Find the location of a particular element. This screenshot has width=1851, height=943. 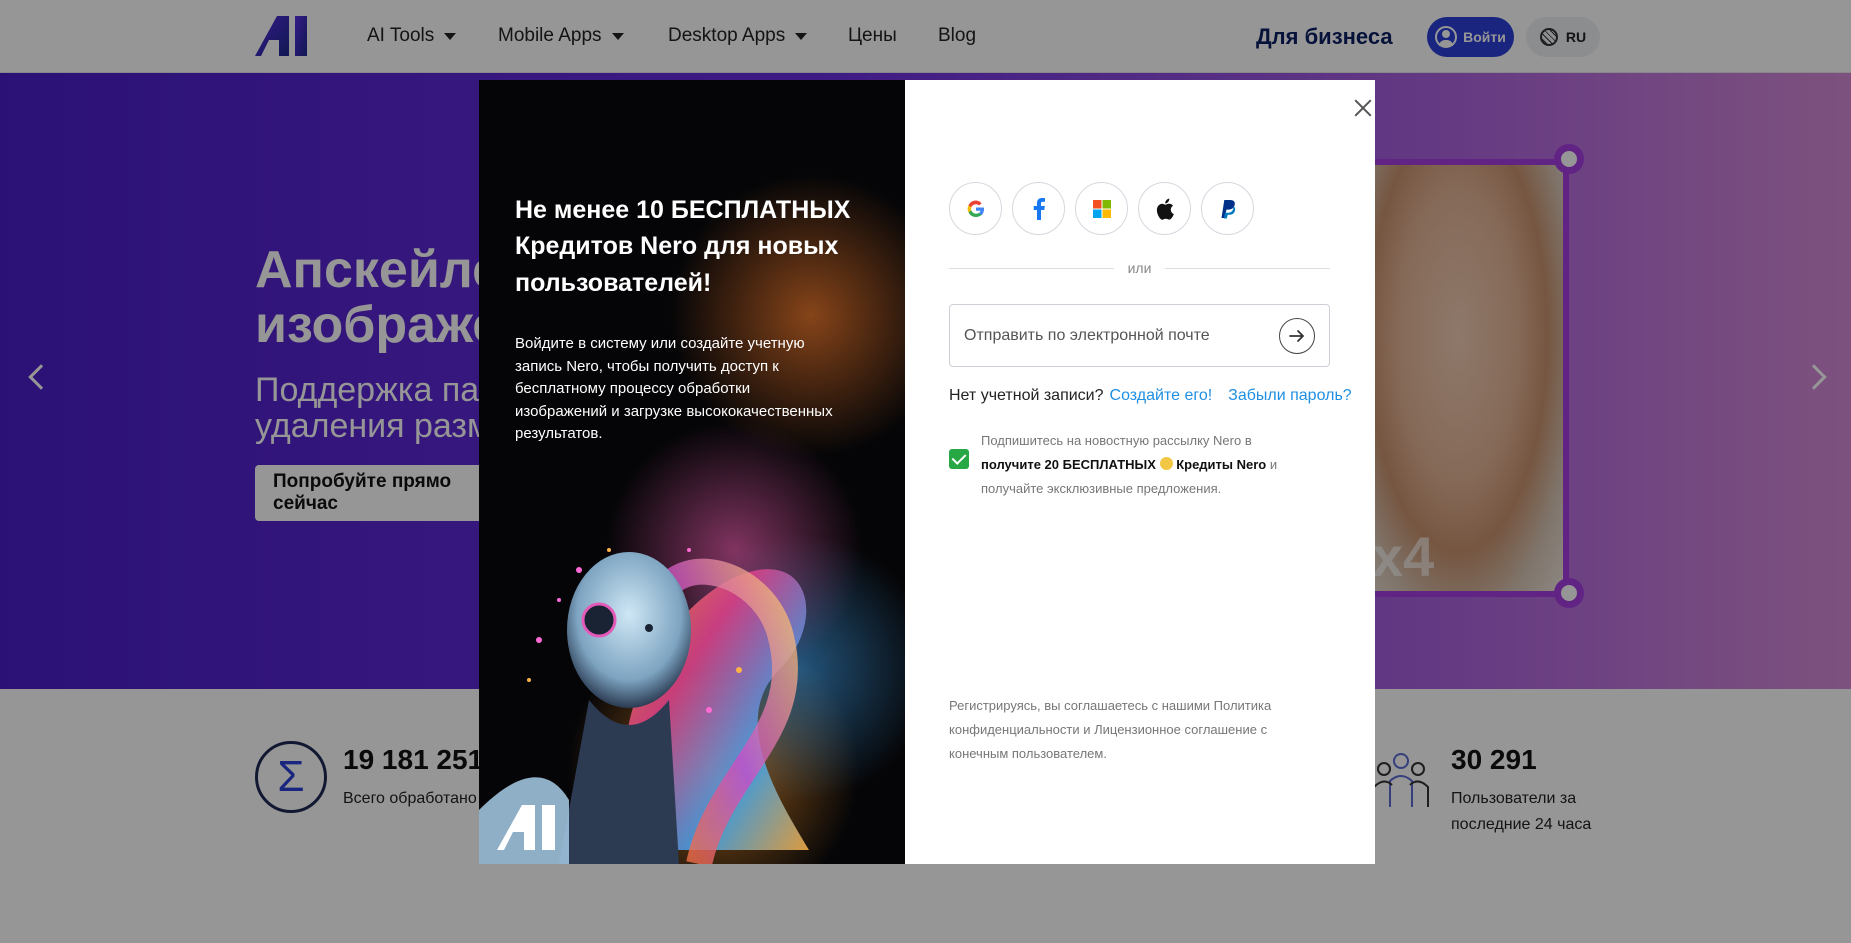

social-login-row is located at coordinates (1101, 208).